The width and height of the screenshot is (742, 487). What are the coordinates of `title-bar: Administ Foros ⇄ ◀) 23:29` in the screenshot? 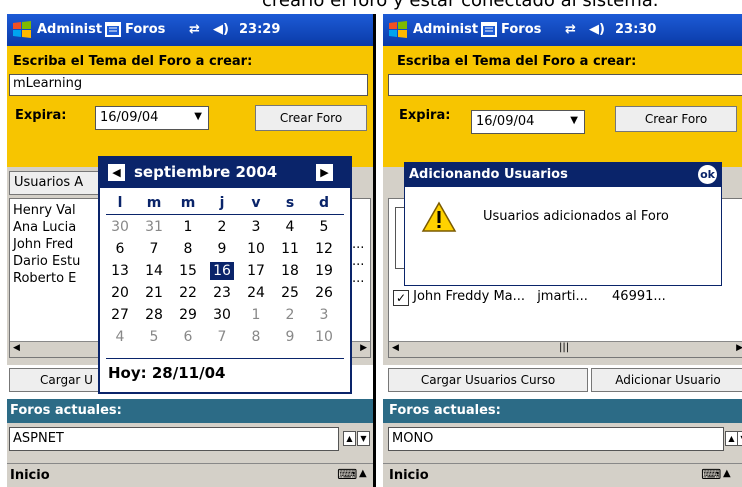 It's located at (190, 30).